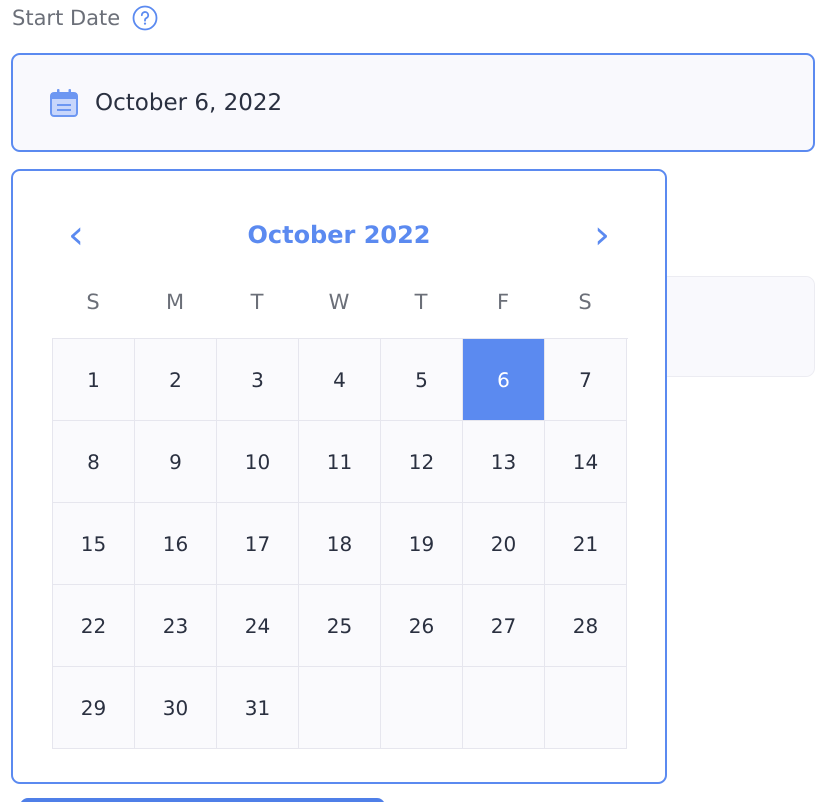 This screenshot has height=802, width=826. Describe the element at coordinates (94, 462) in the screenshot. I see `day-cell: 8` at that location.